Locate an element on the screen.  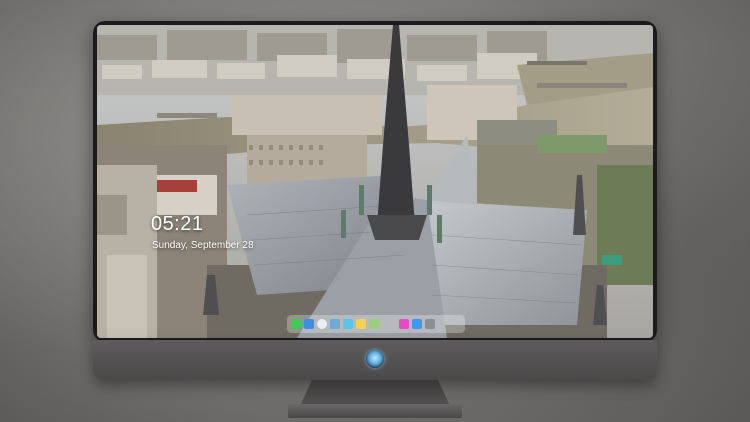
logo-icon is located at coordinates (375, 359).